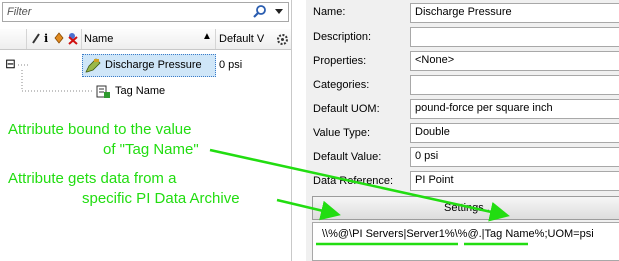 The height and width of the screenshot is (261, 619). Describe the element at coordinates (92, 178) in the screenshot. I see `annotation-archive-line1: Attribute gets data from a` at that location.